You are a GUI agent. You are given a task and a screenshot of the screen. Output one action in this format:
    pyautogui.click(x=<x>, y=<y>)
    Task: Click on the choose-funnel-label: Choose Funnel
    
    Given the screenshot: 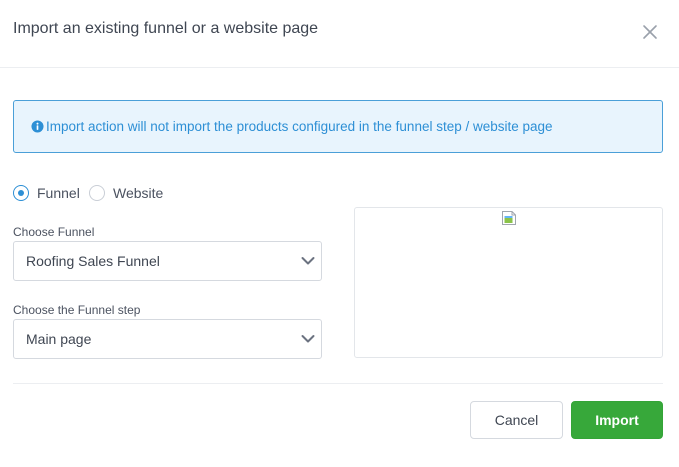 What is the action you would take?
    pyautogui.click(x=54, y=232)
    